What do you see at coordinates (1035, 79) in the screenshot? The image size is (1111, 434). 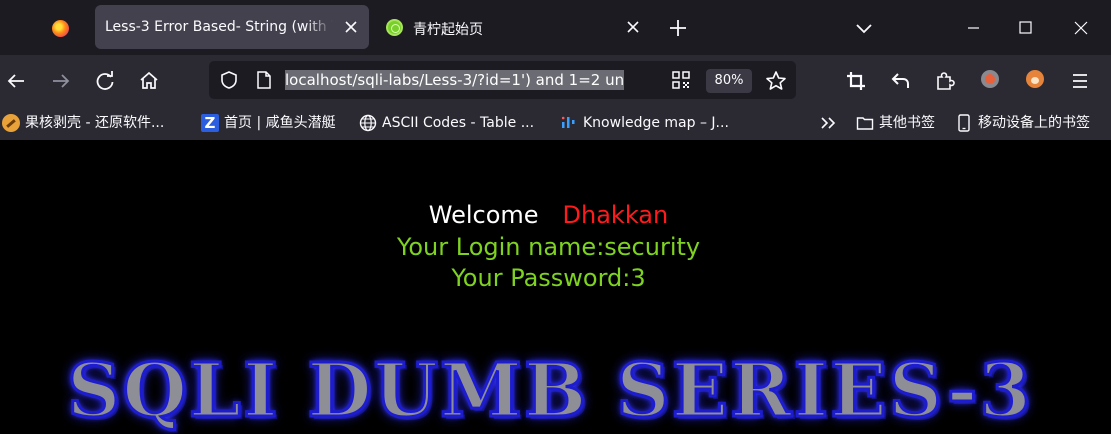 I see `extension-fox-icon` at bounding box center [1035, 79].